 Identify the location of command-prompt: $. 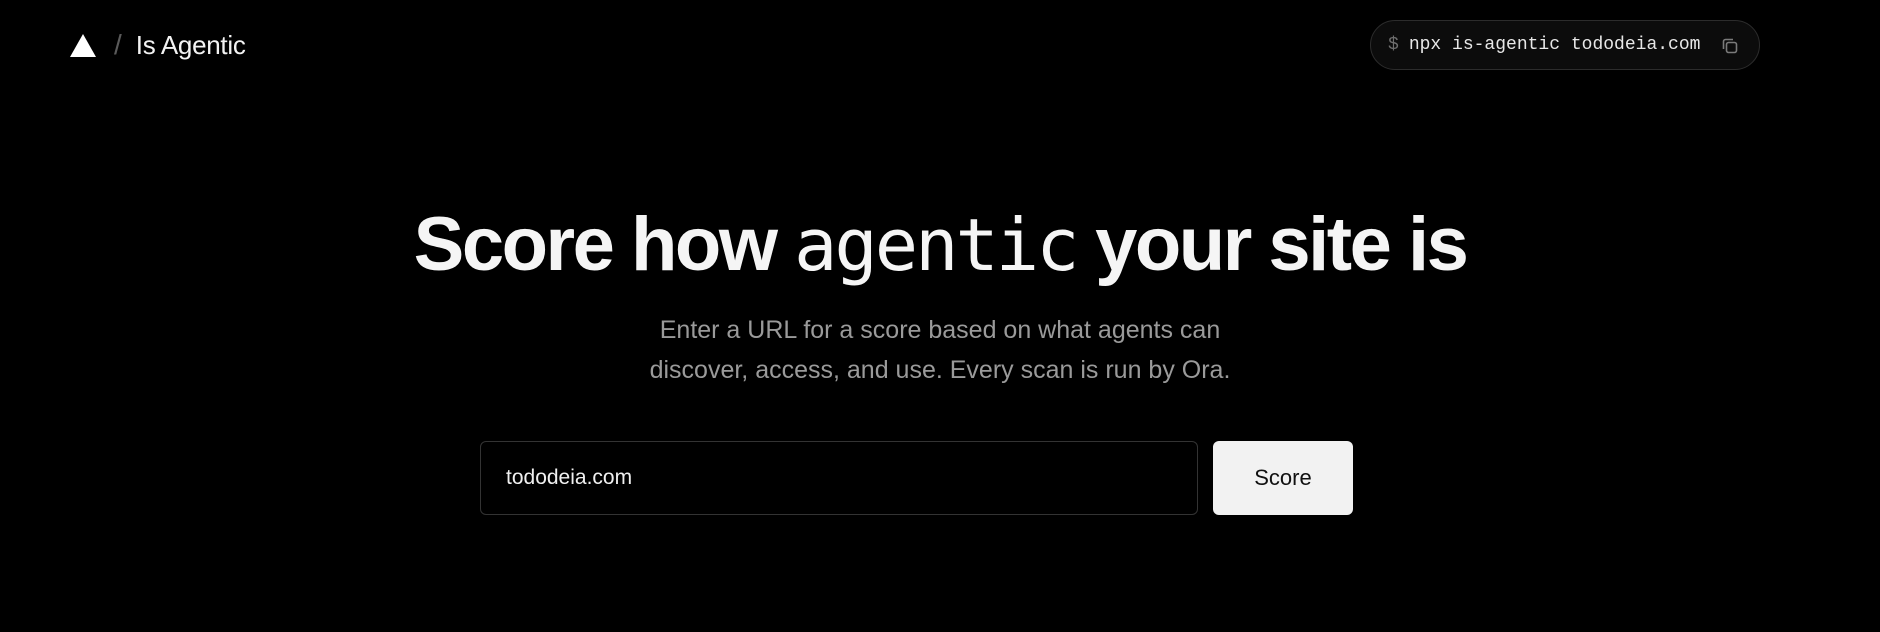
(1393, 45).